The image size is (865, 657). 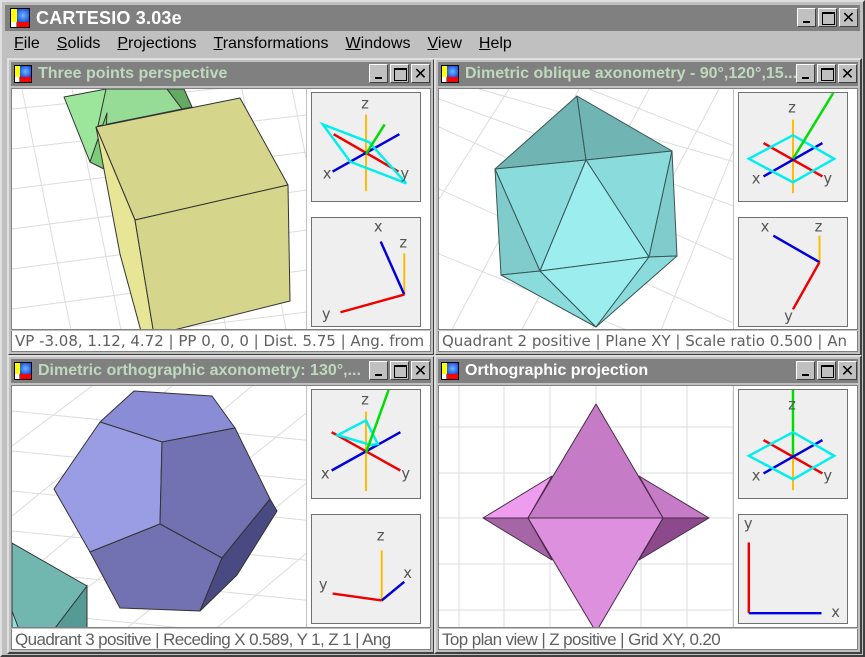 I want to click on menu-help: Help, so click(x=495, y=44).